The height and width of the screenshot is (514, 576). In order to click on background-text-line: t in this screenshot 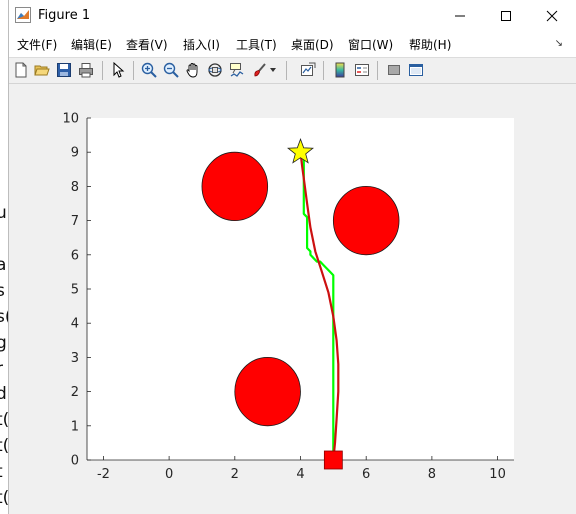, I will do `click(1, 472)`.